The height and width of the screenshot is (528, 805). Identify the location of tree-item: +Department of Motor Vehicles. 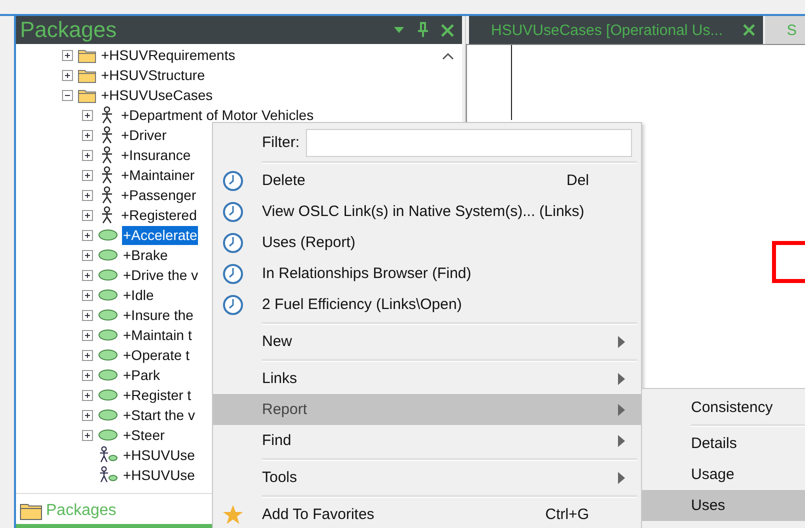
(217, 115).